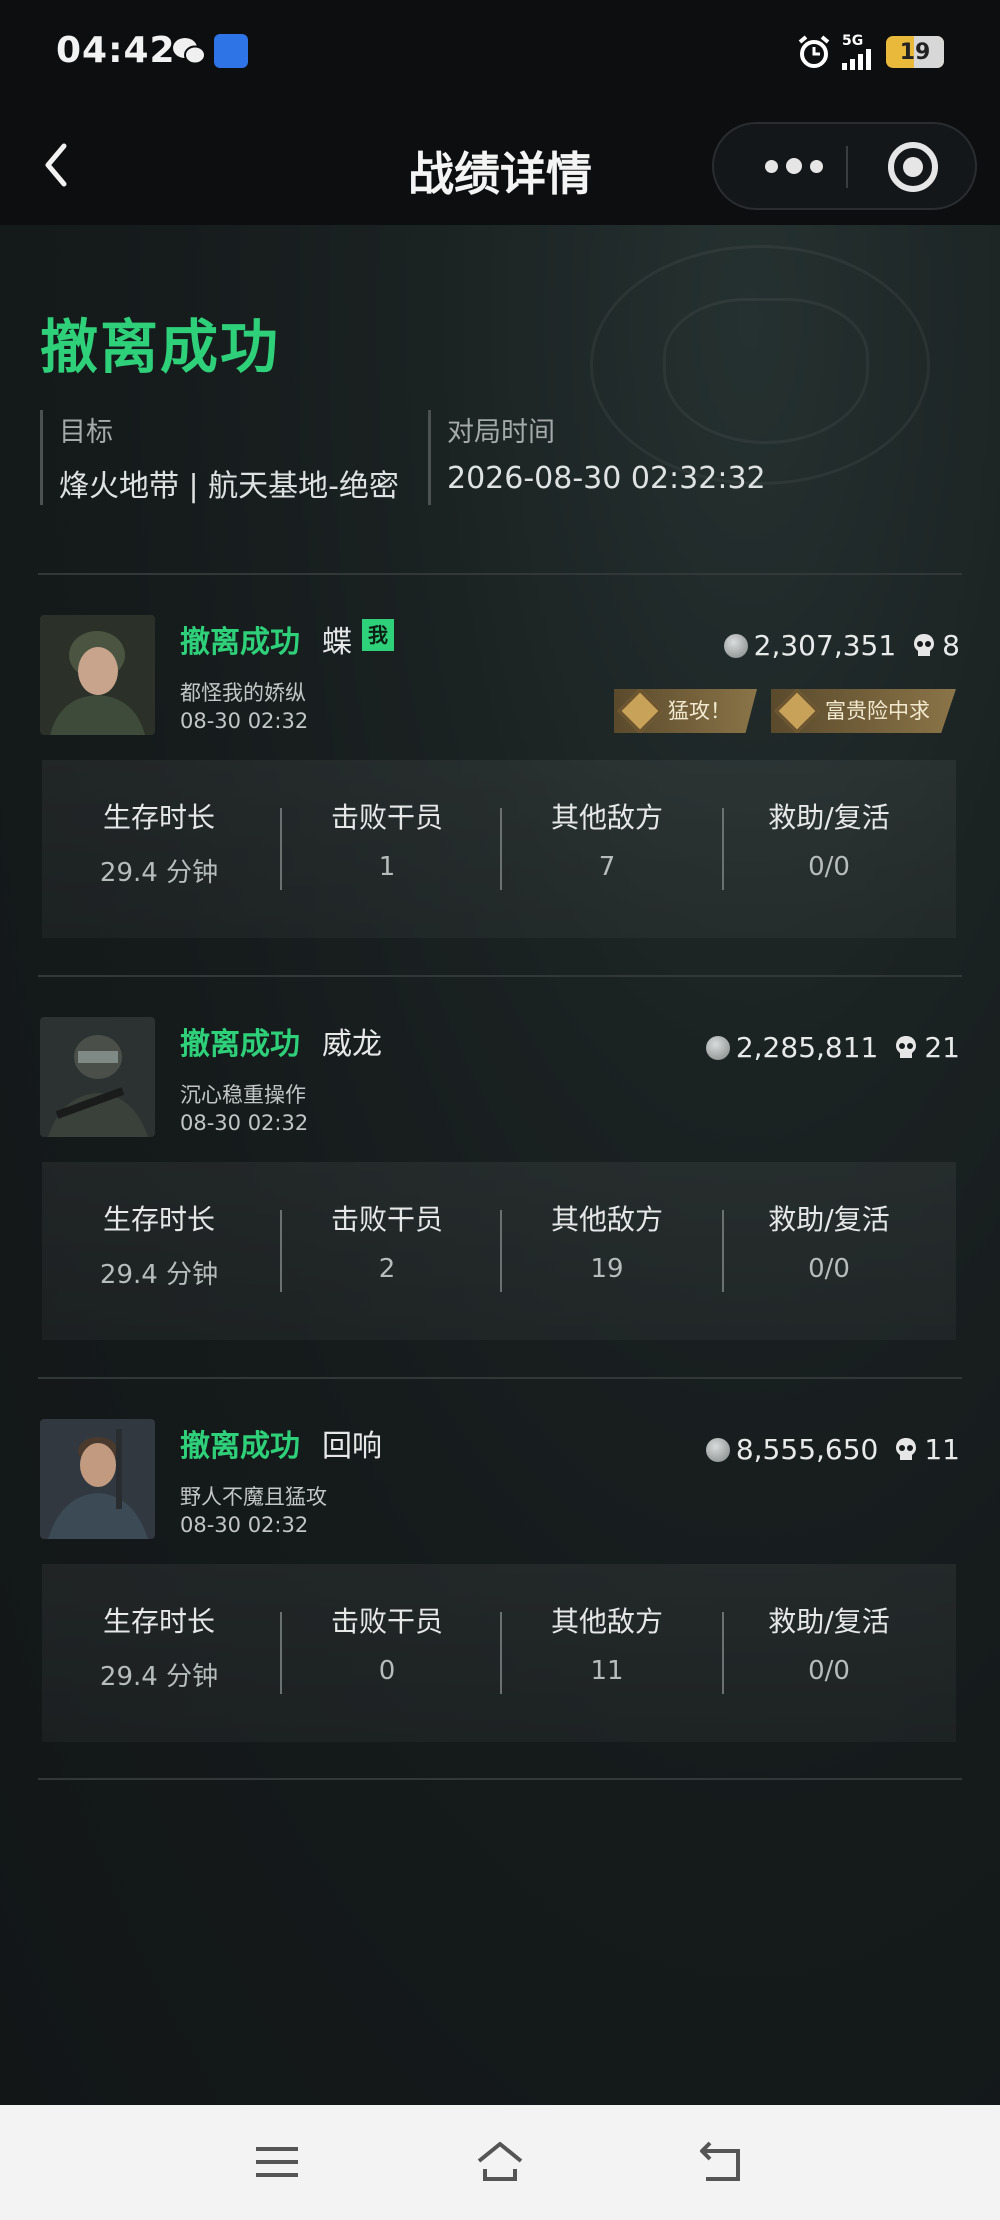  What do you see at coordinates (499, 1653) in the screenshot?
I see `stats-card: 生存时长 29.4 分钟 击败干员 0 其他敌方 11 救助/复活 0/0` at bounding box center [499, 1653].